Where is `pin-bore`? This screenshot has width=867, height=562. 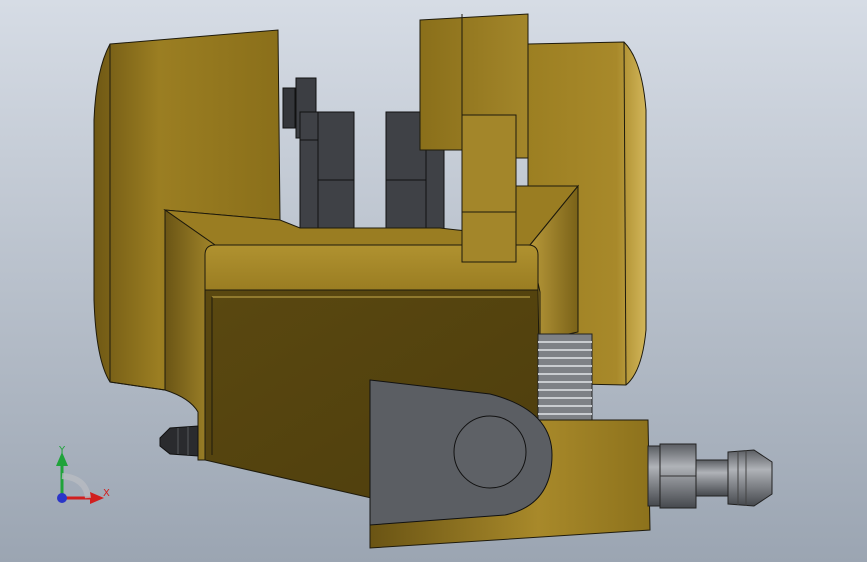 pin-bore is located at coordinates (490, 452).